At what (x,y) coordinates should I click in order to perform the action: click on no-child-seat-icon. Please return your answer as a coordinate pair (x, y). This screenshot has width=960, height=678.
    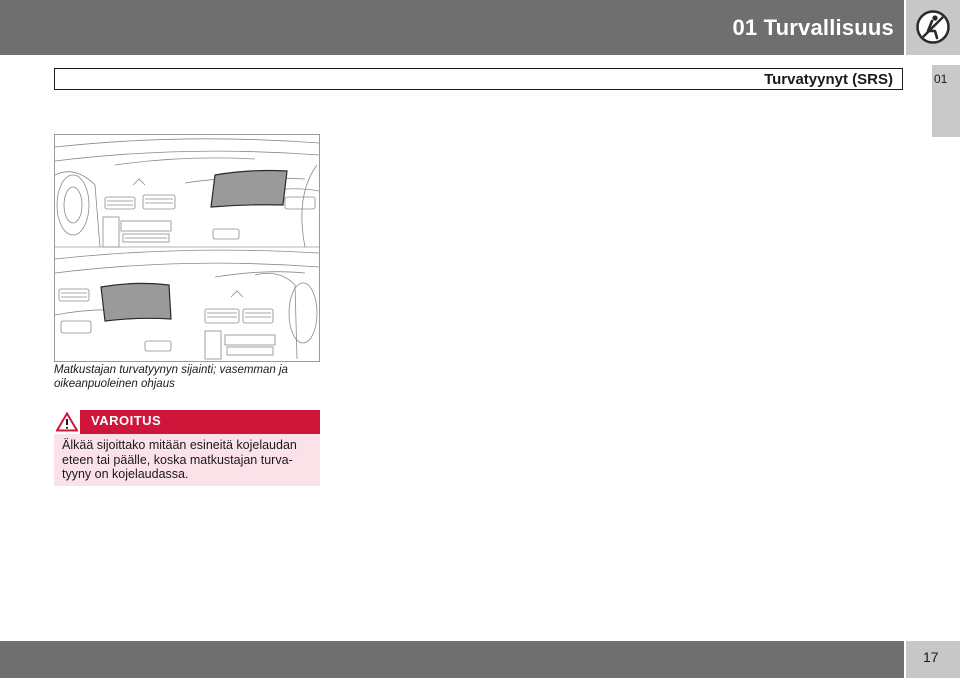
    Looking at the image, I should click on (933, 27).